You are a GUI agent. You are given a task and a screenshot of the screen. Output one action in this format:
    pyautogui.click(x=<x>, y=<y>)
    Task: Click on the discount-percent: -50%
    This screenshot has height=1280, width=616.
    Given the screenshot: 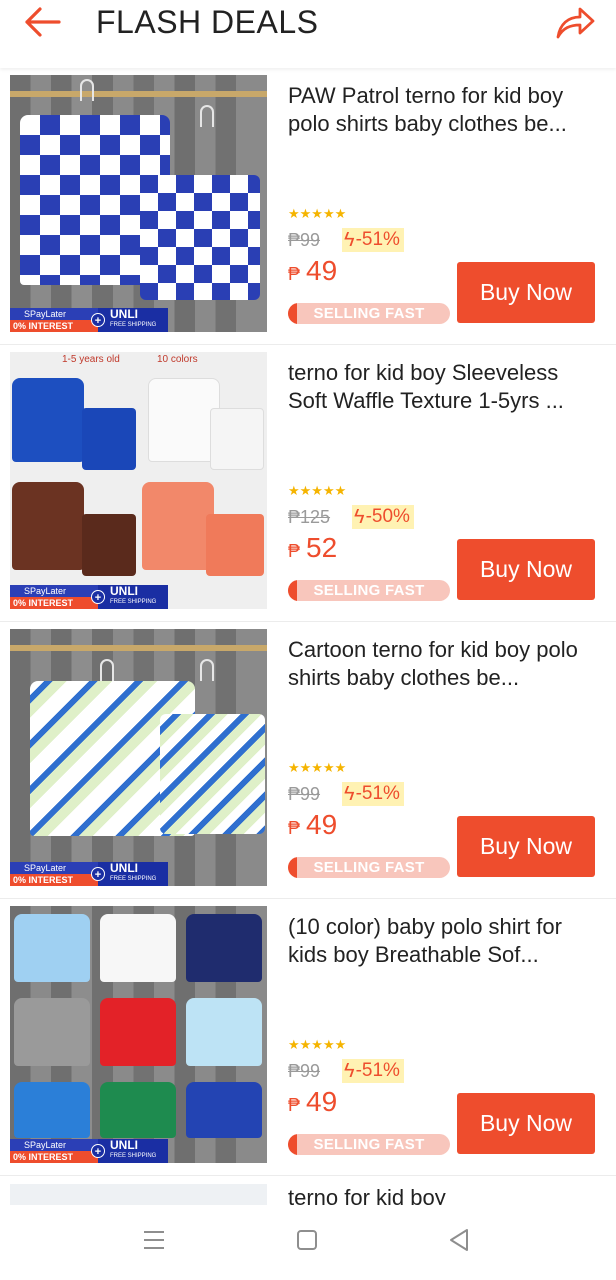 What is the action you would take?
    pyautogui.click(x=387, y=516)
    